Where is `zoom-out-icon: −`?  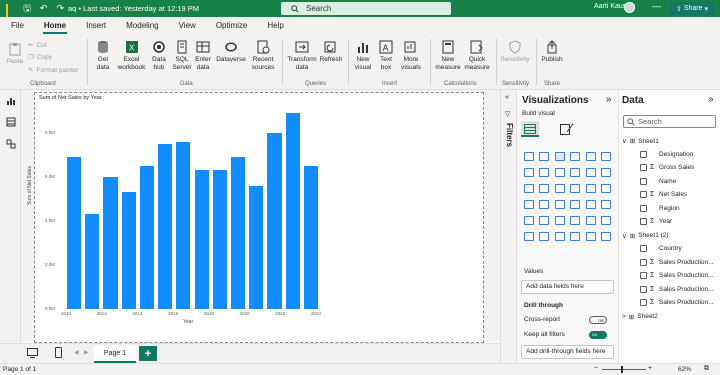 zoom-out-icon: − is located at coordinates (596, 368).